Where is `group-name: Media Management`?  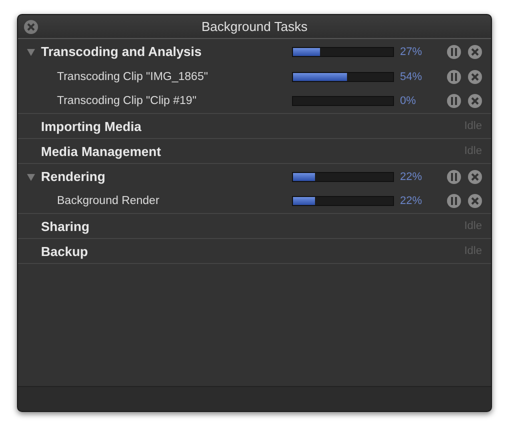
group-name: Media Management is located at coordinates (101, 151).